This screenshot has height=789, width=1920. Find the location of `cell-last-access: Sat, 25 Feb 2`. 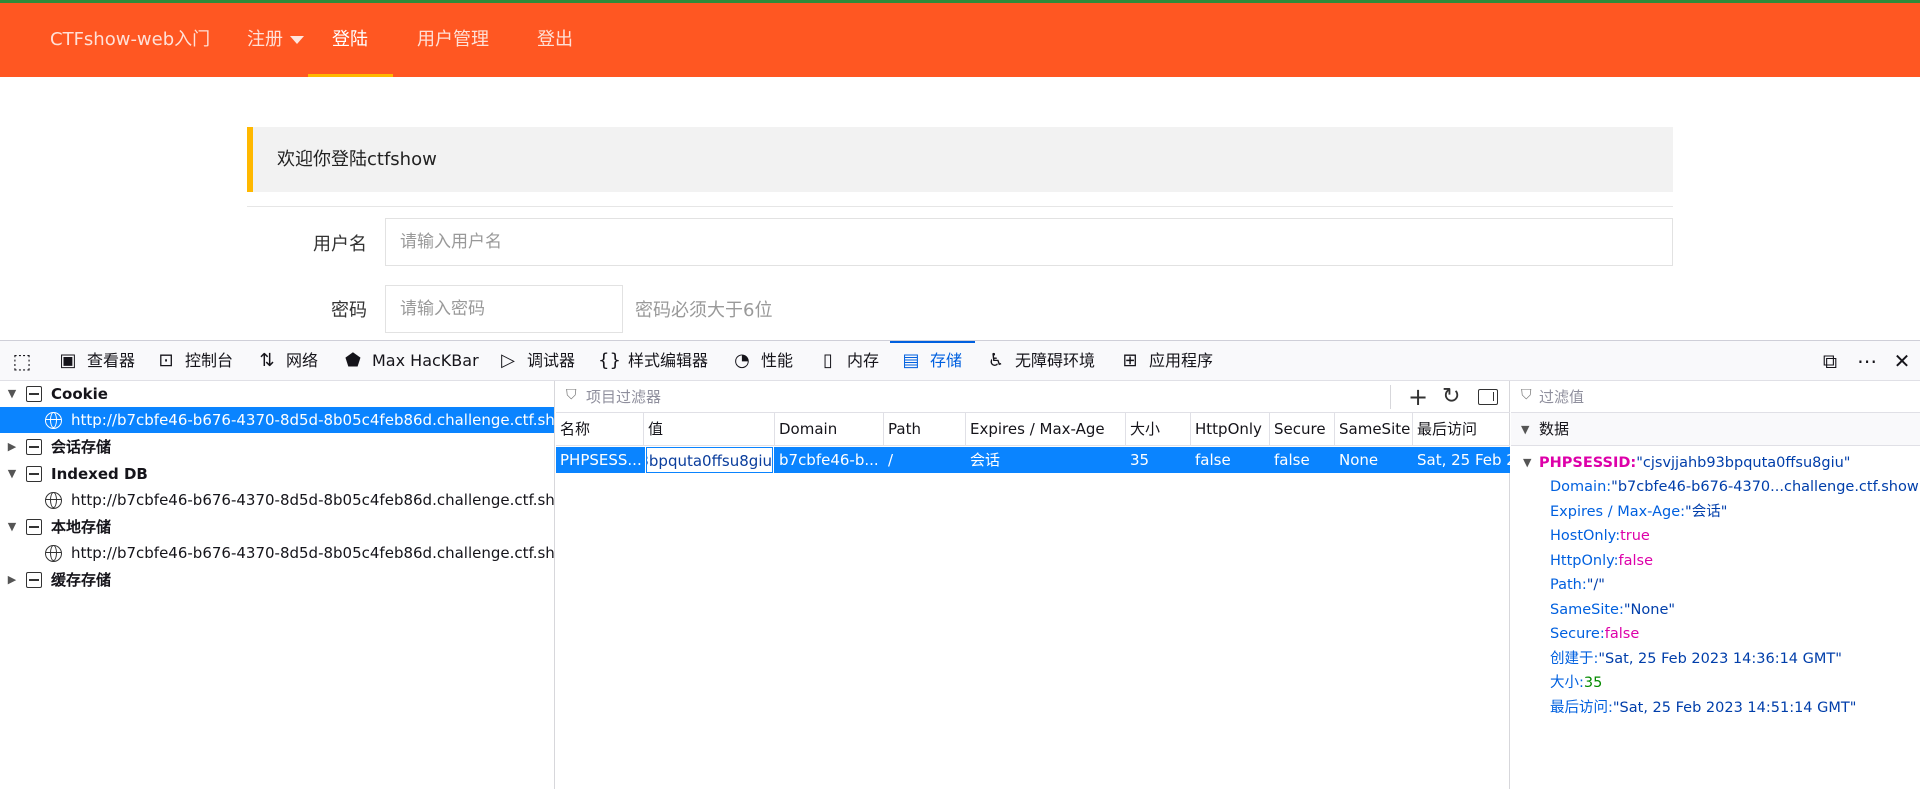

cell-last-access: Sat, 25 Feb 2 is located at coordinates (1461, 460).